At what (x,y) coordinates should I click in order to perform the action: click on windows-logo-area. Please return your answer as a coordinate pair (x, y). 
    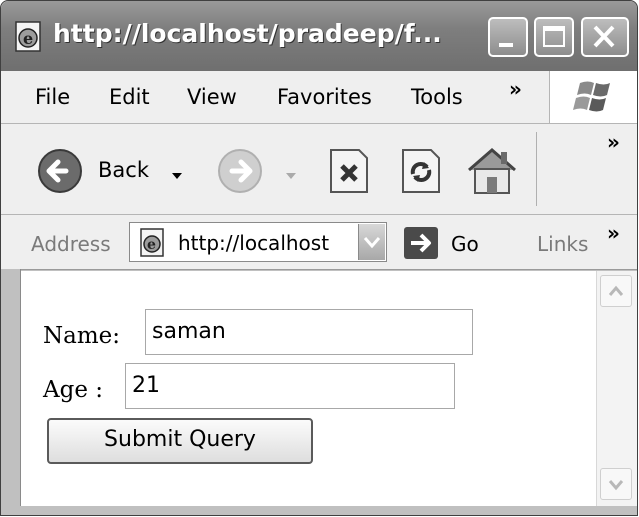
    Looking at the image, I should click on (593, 97).